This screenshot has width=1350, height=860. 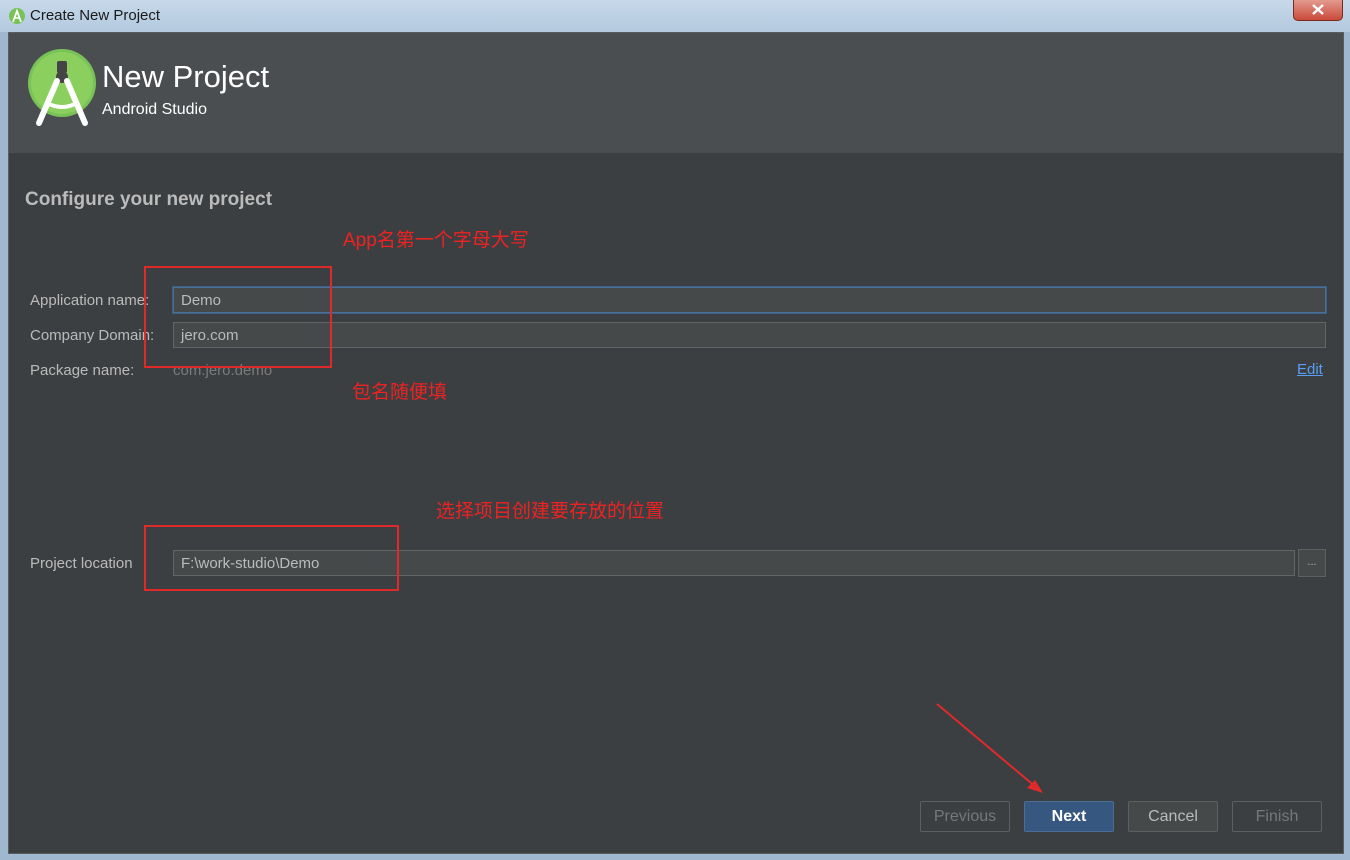 I want to click on app-name-annotation: App名第一个字母大写, so click(x=436, y=240).